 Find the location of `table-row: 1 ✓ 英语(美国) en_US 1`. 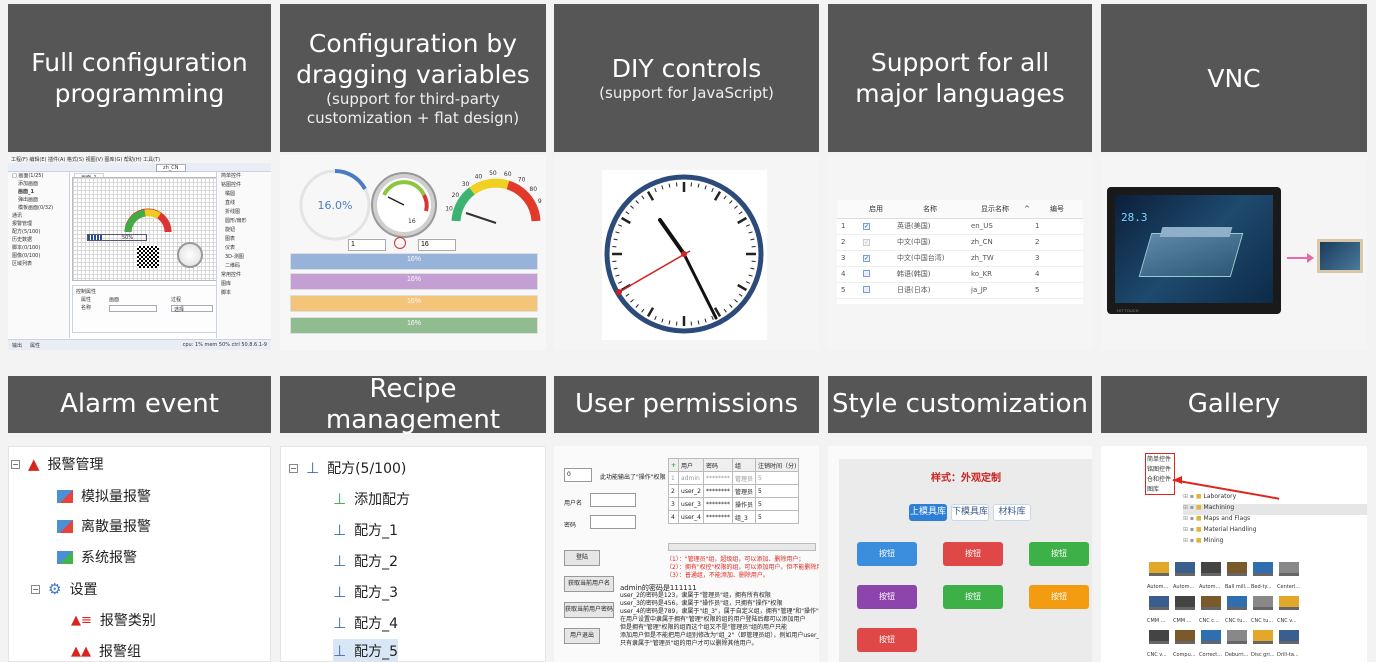

table-row: 1 ✓ 英语(美国) en_US 1 is located at coordinates (960, 226).